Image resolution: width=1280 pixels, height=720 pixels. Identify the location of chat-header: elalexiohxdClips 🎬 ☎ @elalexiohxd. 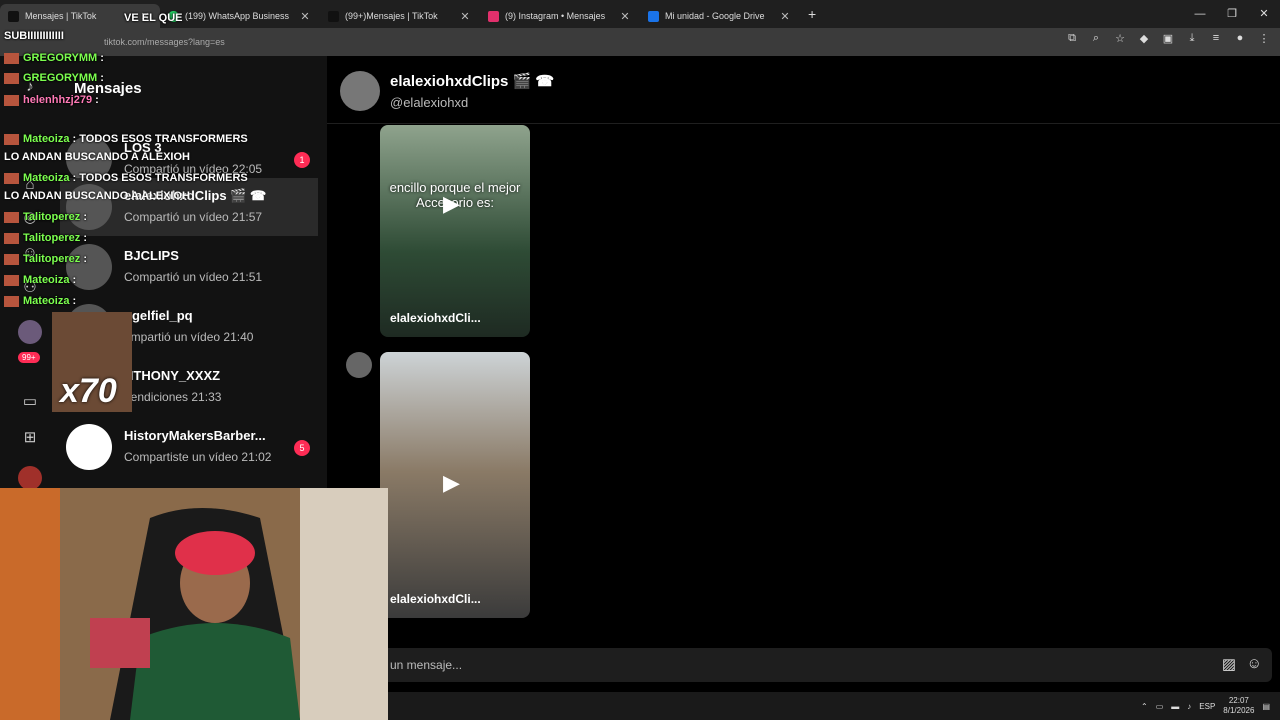
(803, 90).